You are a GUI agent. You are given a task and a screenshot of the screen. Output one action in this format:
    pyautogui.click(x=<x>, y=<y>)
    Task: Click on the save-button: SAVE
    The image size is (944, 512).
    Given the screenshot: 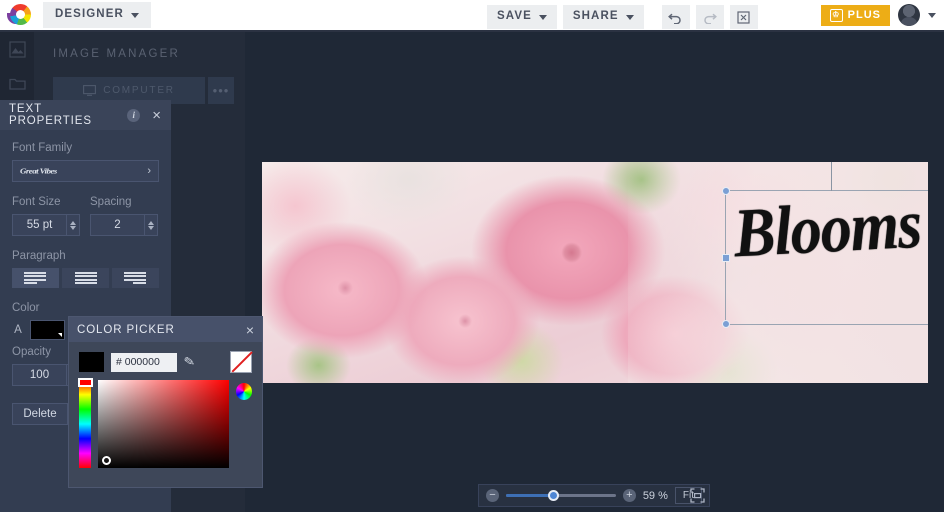 What is the action you would take?
    pyautogui.click(x=522, y=17)
    